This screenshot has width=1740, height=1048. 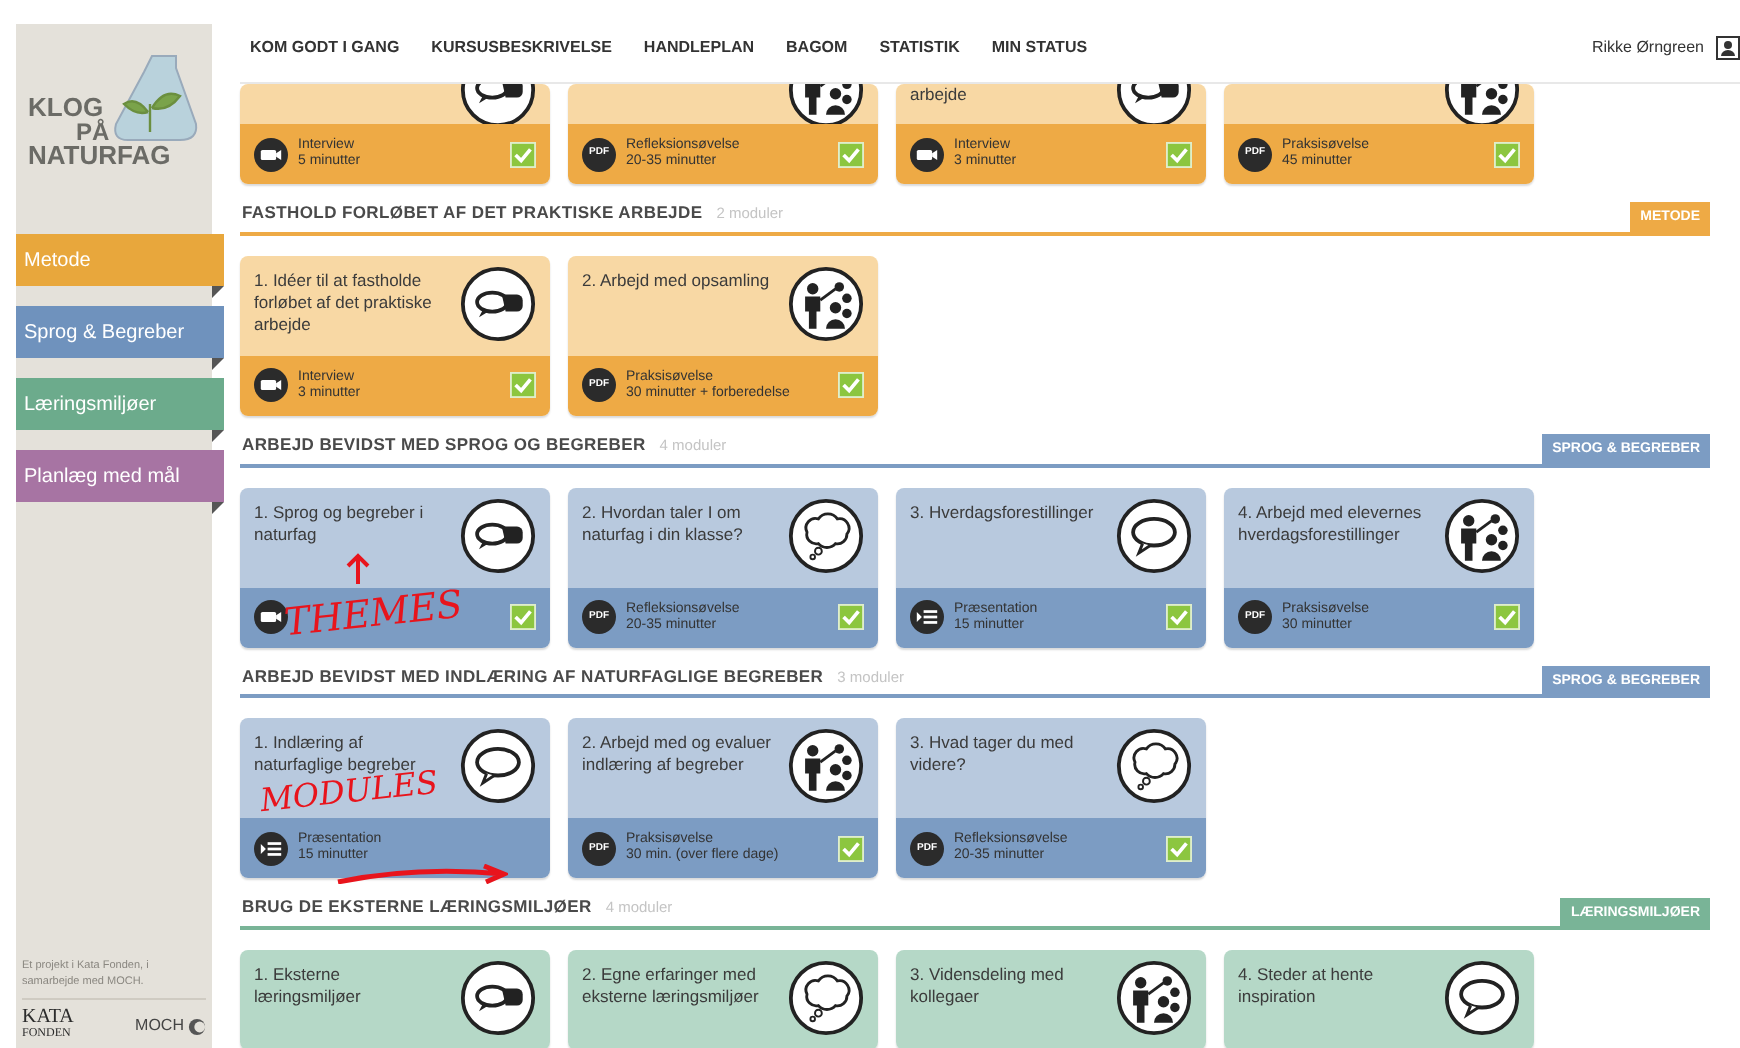 I want to click on nav-link: KURSUSBESKRIVELSE, so click(x=521, y=47).